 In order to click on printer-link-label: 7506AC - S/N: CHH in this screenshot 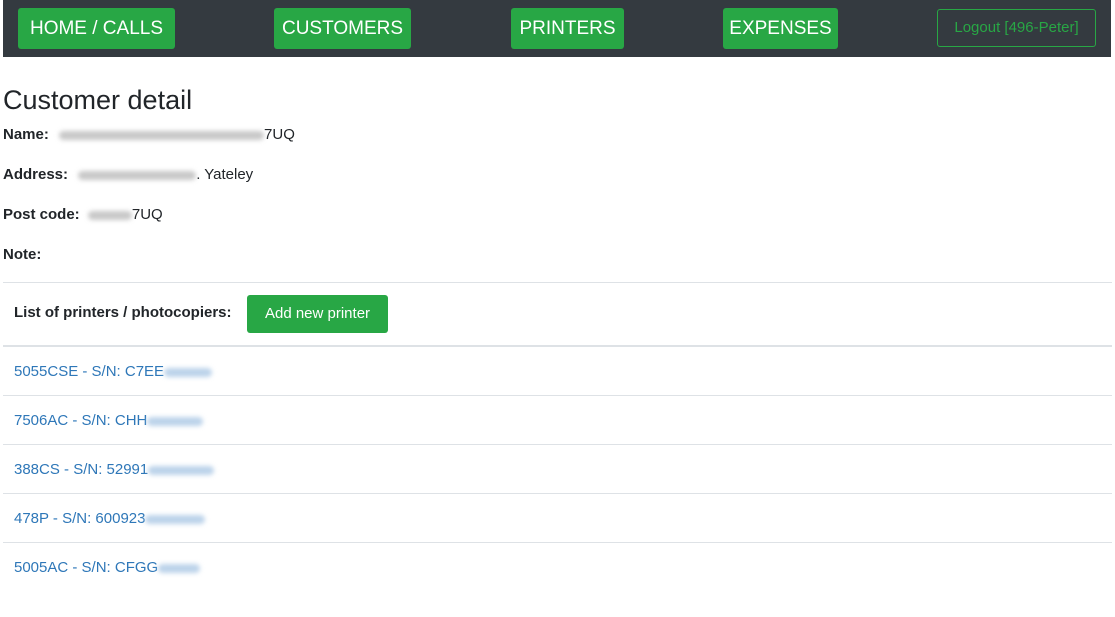, I will do `click(80, 420)`.